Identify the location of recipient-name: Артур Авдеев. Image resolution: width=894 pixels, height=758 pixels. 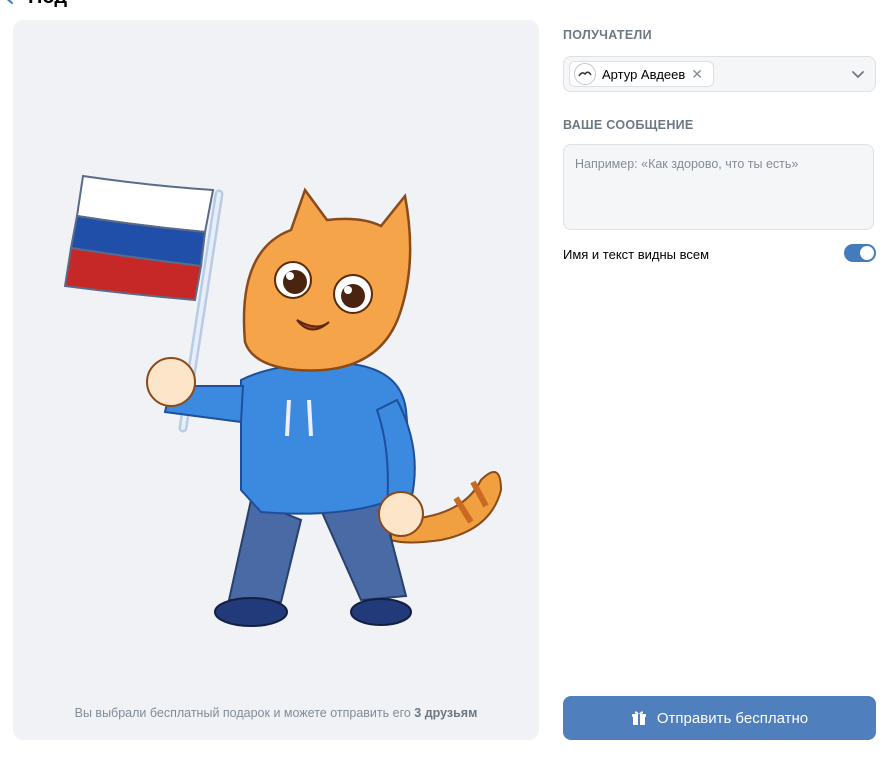
(644, 74).